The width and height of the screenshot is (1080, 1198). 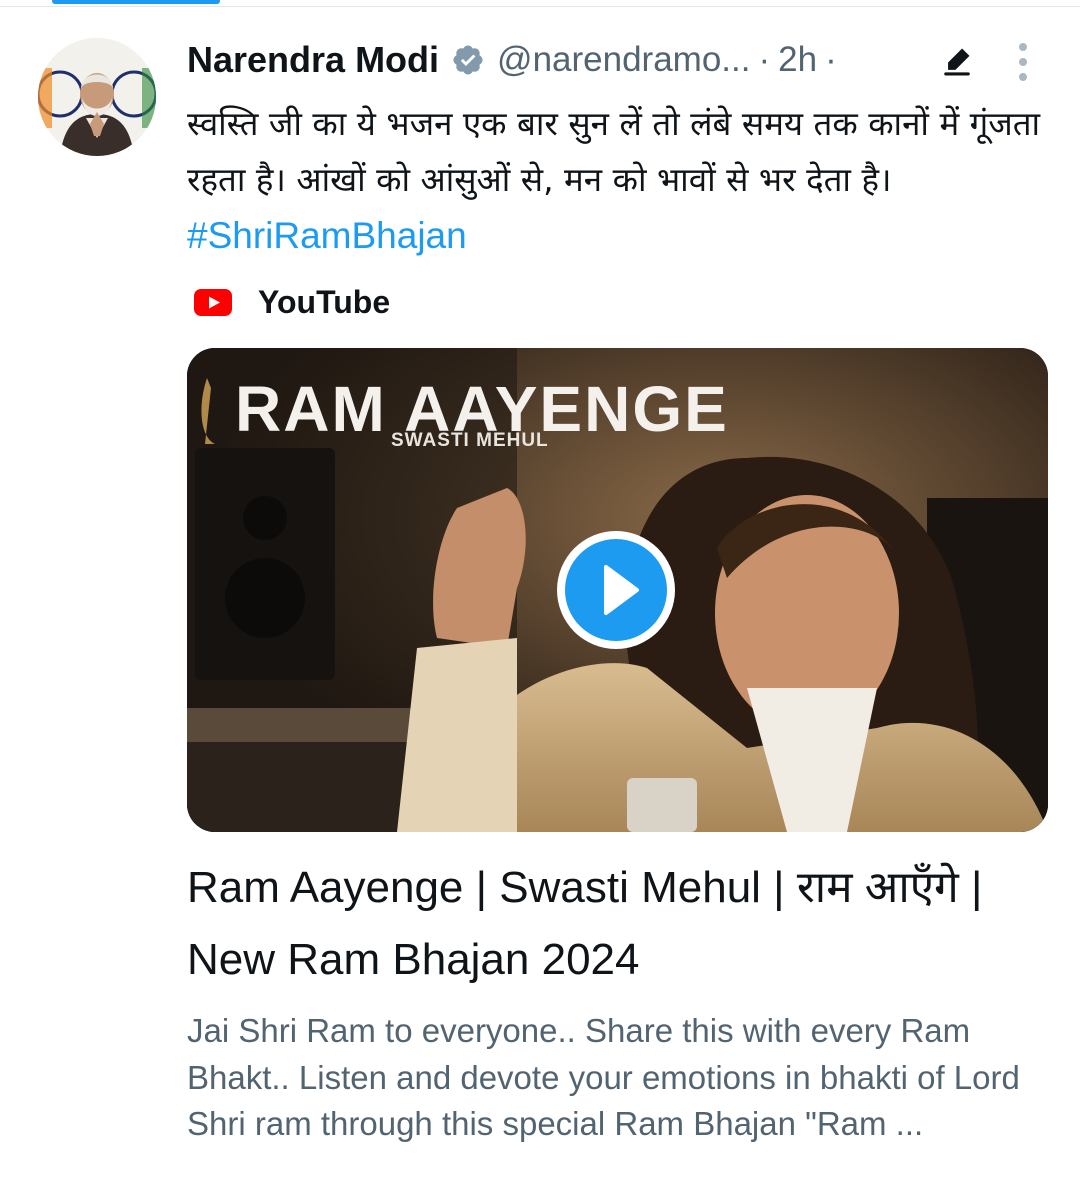 What do you see at coordinates (797, 60) in the screenshot?
I see `timestamp: 2h` at bounding box center [797, 60].